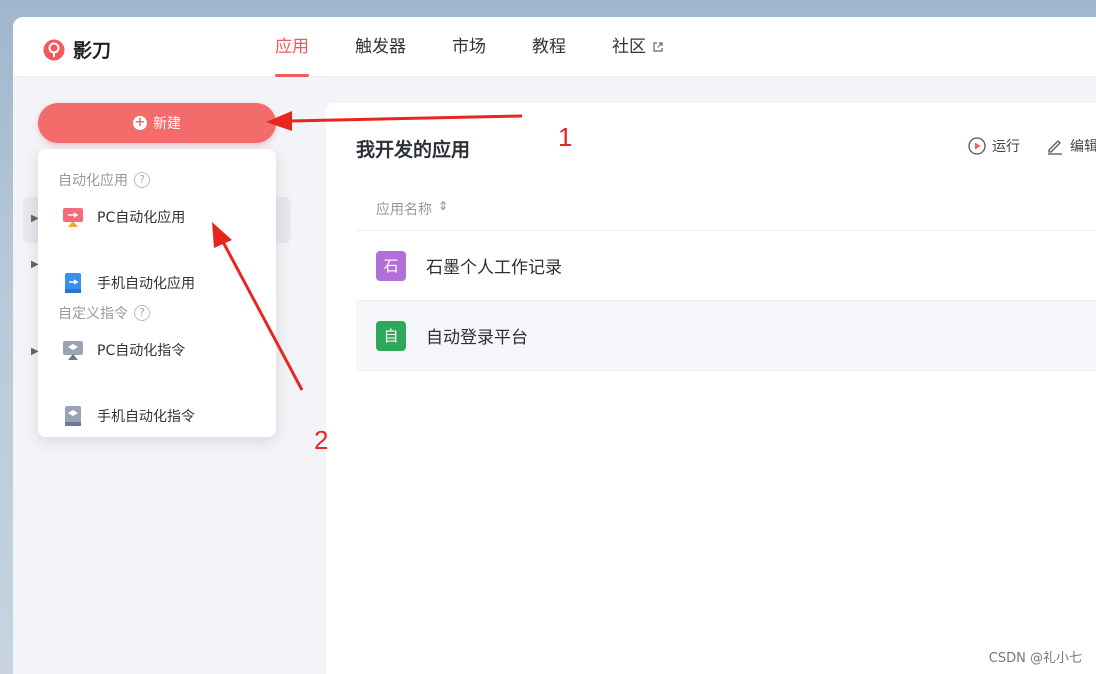 Image resolution: width=1096 pixels, height=674 pixels. I want to click on dropdown-section-automation-apps: 自动化应用 ?, so click(104, 180).